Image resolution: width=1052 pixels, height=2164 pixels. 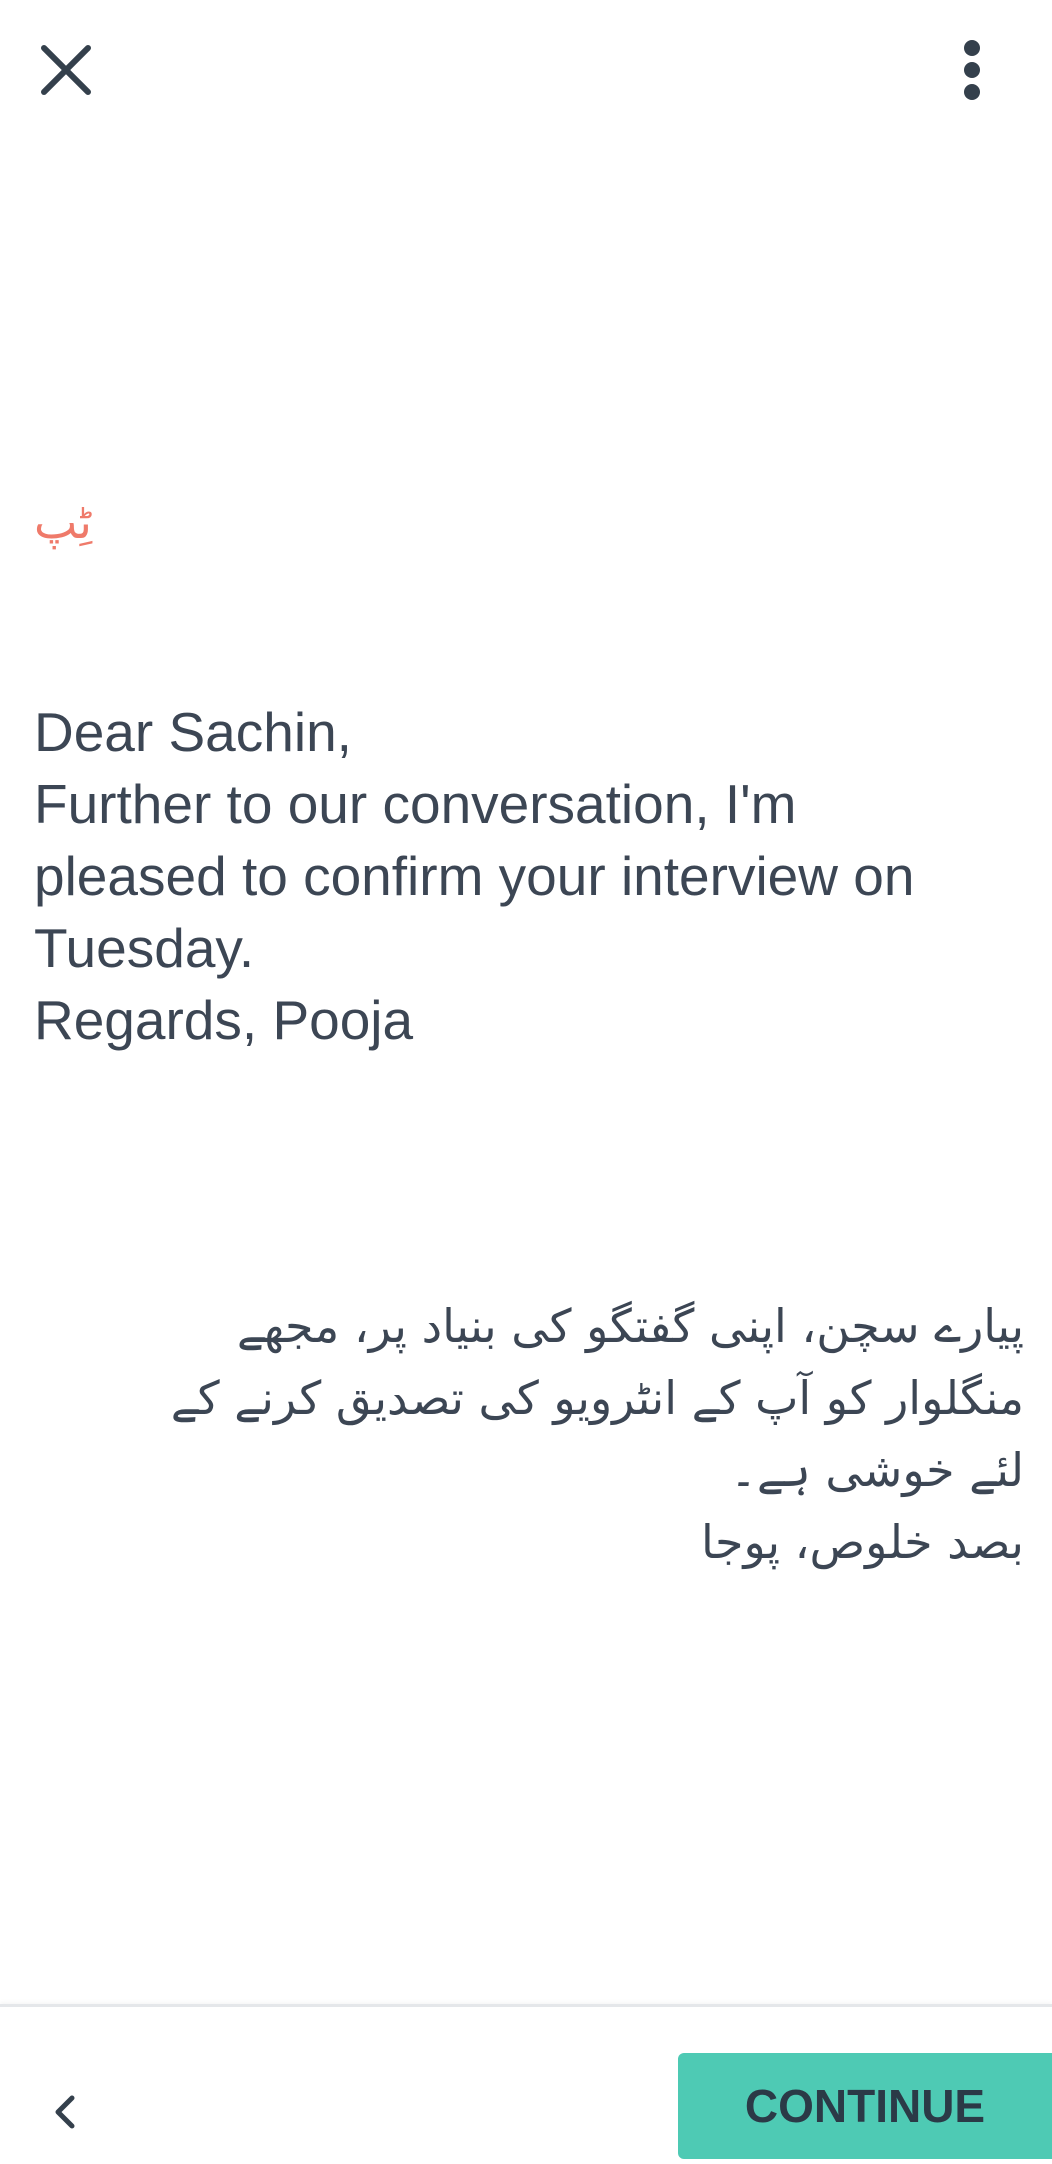 What do you see at coordinates (865, 2106) in the screenshot?
I see `continue-button: CONTINUE` at bounding box center [865, 2106].